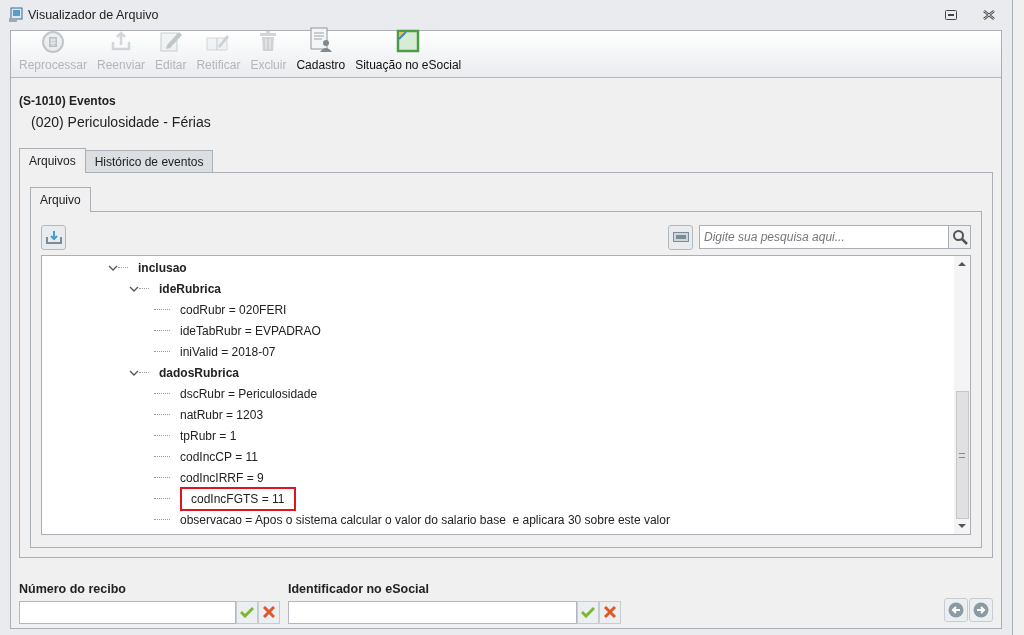 The width and height of the screenshot is (1024, 635). I want to click on tree-leaf: observacao = Apos o sistema calcular o valor do salario base e aplicara 30 sobre este valor, so click(425, 519).